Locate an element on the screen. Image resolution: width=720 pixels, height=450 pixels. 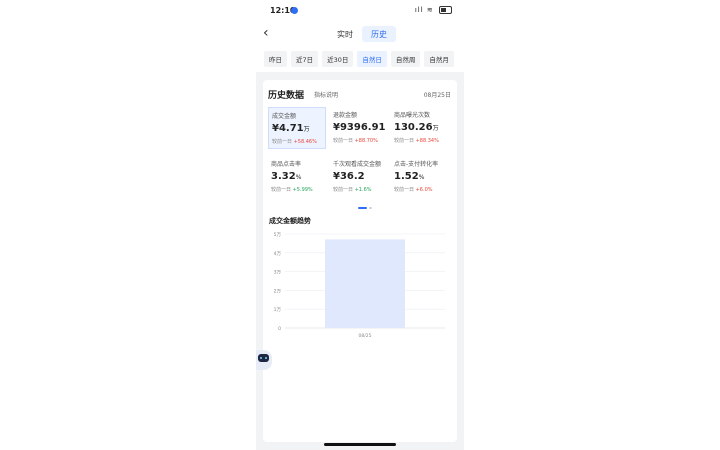
metric-ctr: 商品点击率 3.32% 较前一日 +5.99% is located at coordinates (297, 177).